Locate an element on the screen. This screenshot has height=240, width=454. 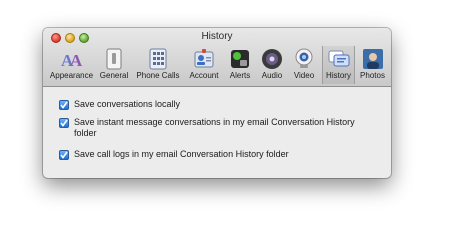
appearance-icon: A A is located at coordinates (72, 59).